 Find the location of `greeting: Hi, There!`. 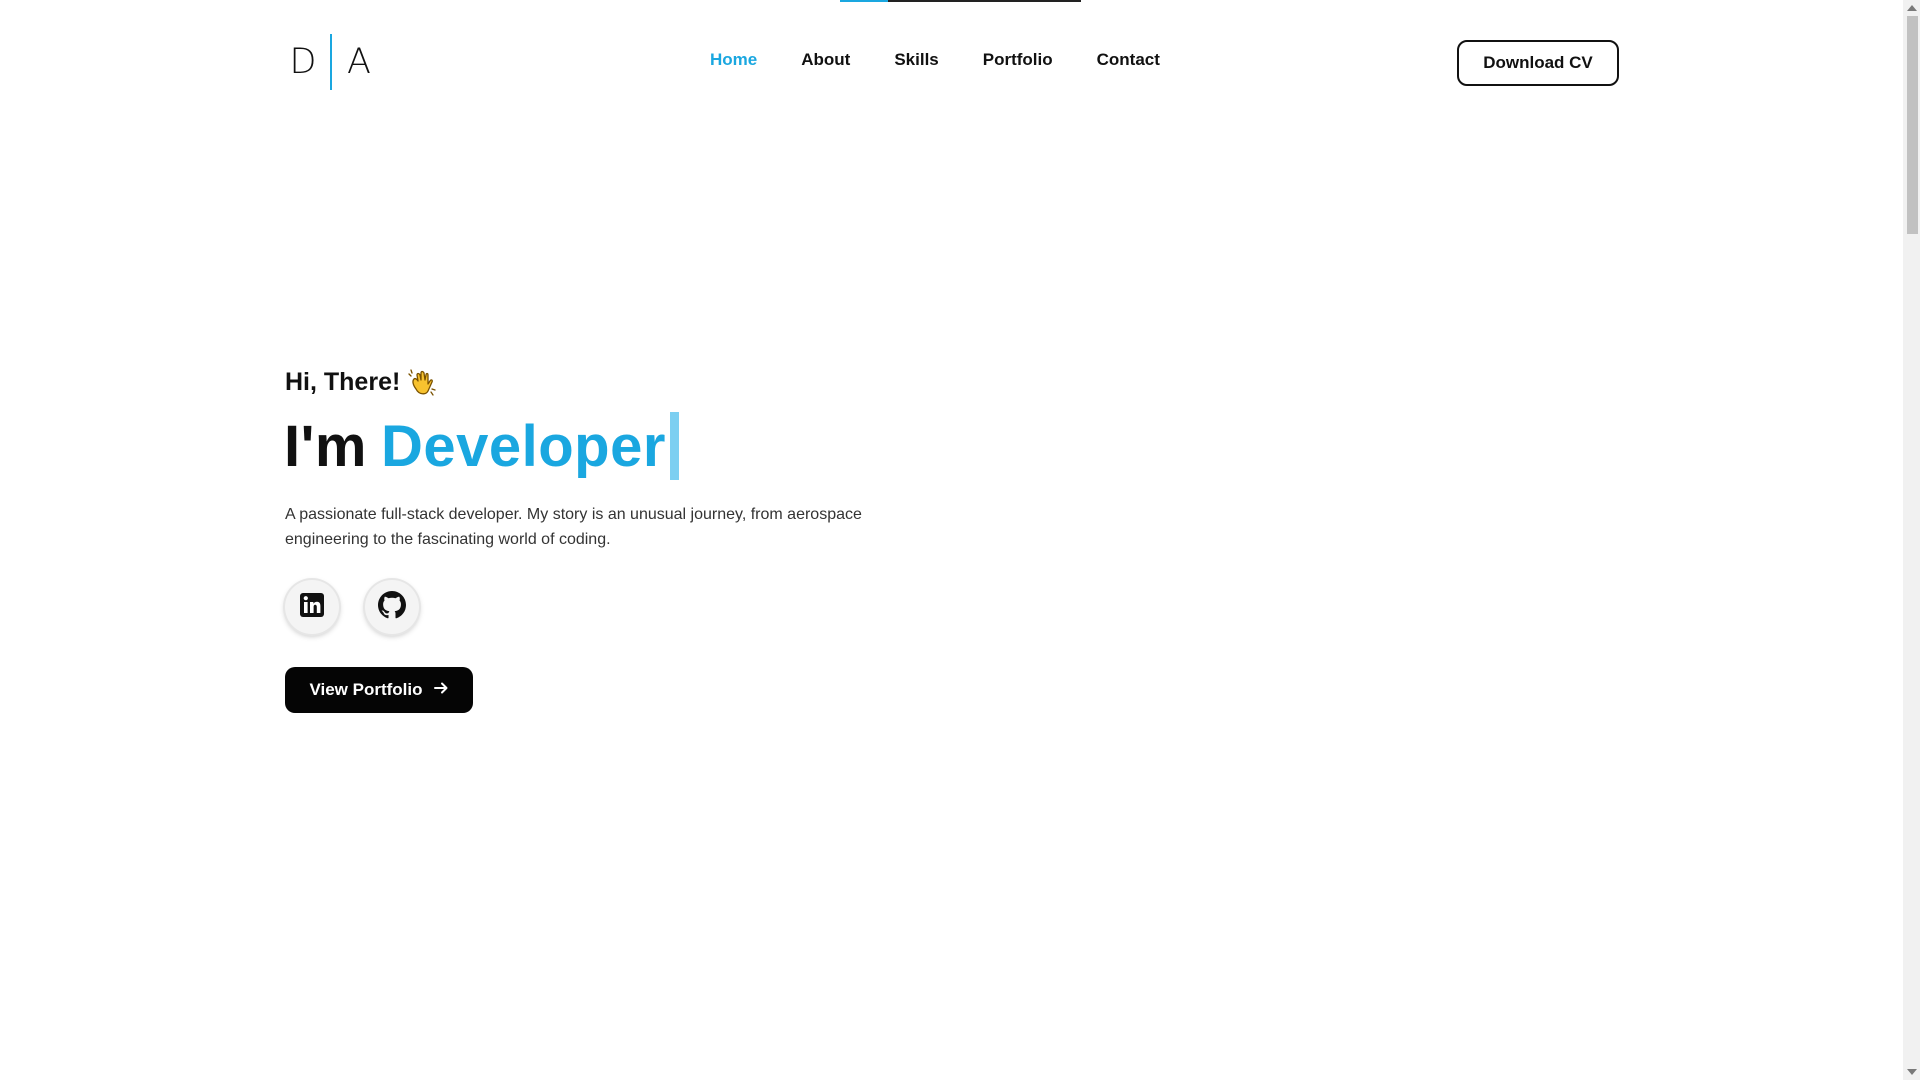

greeting: Hi, There! is located at coordinates (360, 382).